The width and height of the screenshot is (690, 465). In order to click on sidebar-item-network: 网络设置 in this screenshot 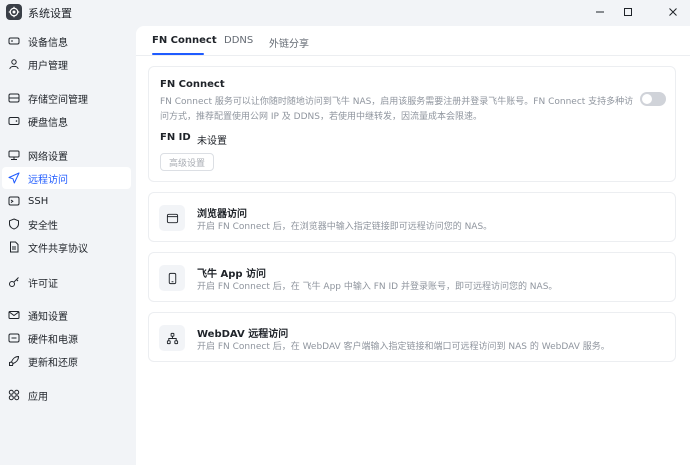, I will do `click(66, 155)`.